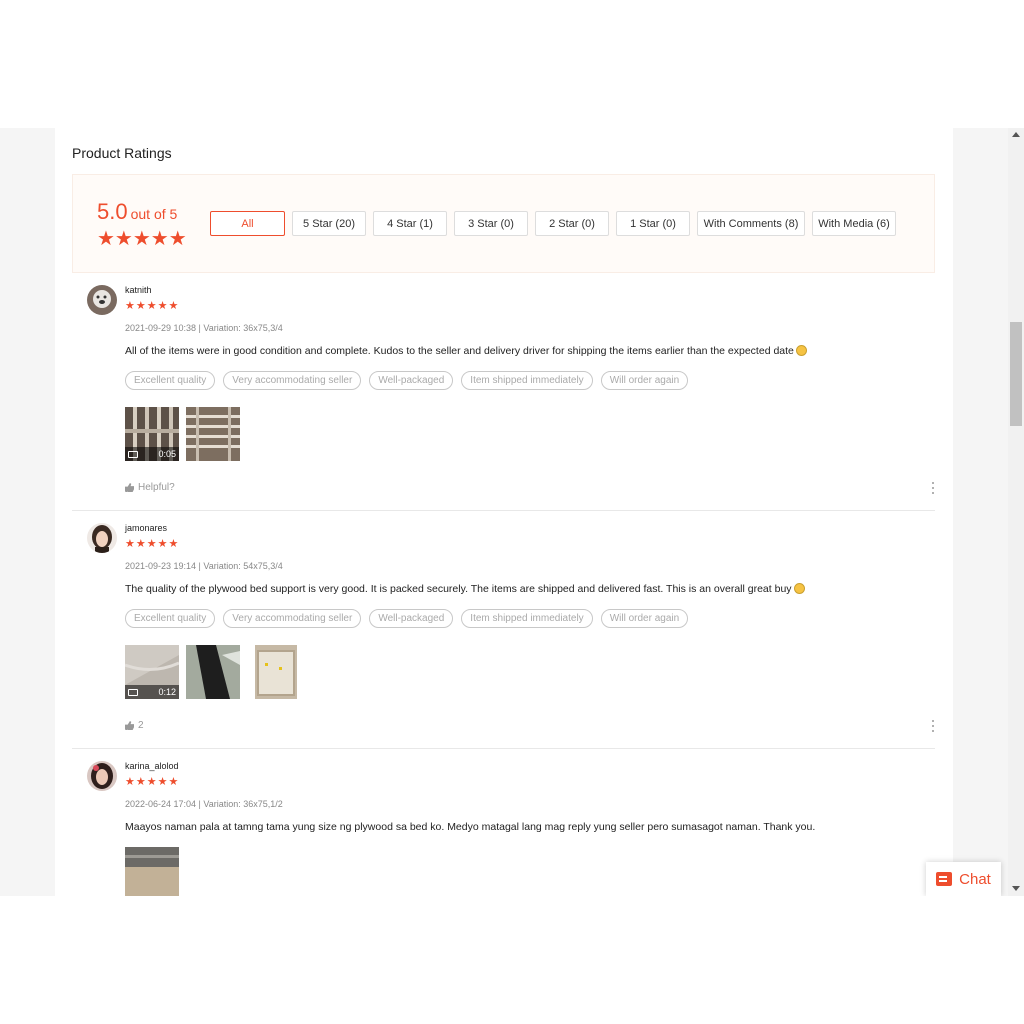  I want to click on score-value: 5.0, so click(112, 211).